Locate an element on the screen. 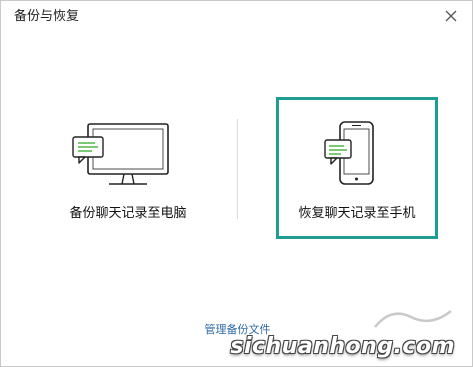  divider is located at coordinates (237, 169).